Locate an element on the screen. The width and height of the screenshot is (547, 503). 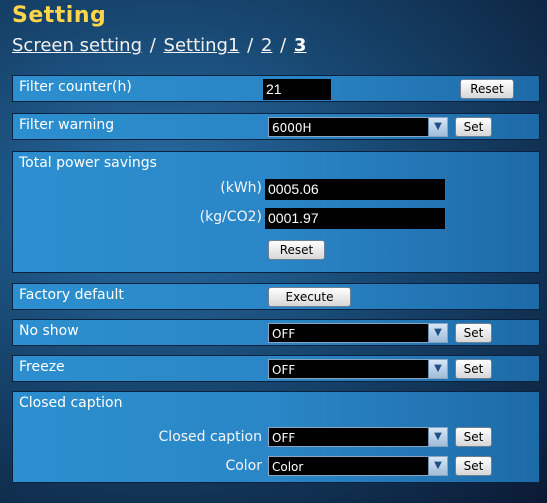
closed-caption-selected-value: OFF is located at coordinates (284, 438).